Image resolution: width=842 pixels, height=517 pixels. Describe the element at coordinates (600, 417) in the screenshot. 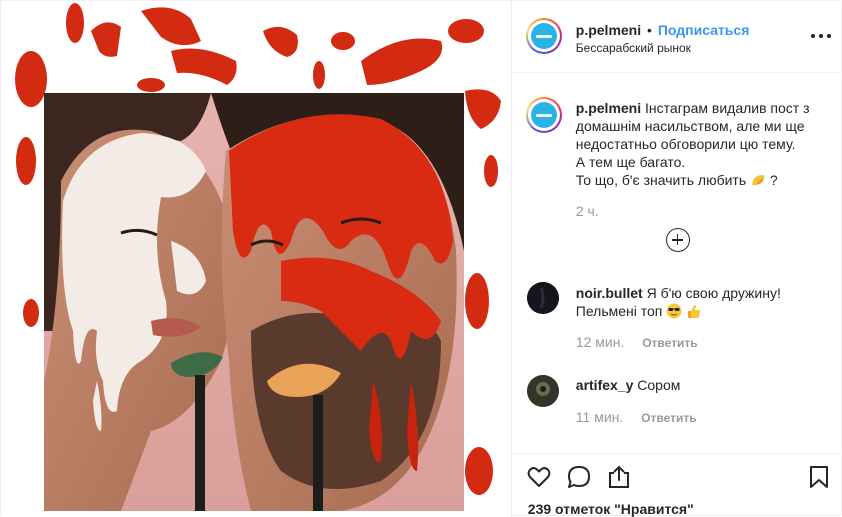

I see `comment-timestamp: 11 мин.` at that location.